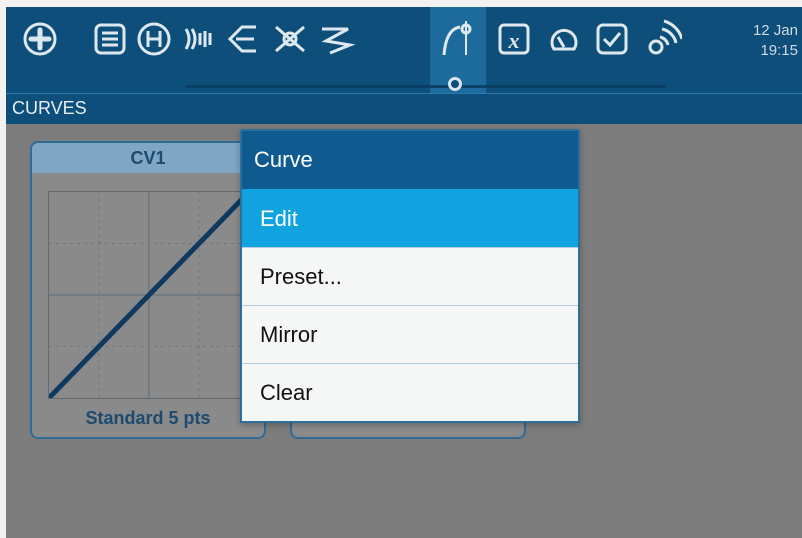  What do you see at coordinates (290, 39) in the screenshot?
I see `mixer-cross-icon` at bounding box center [290, 39].